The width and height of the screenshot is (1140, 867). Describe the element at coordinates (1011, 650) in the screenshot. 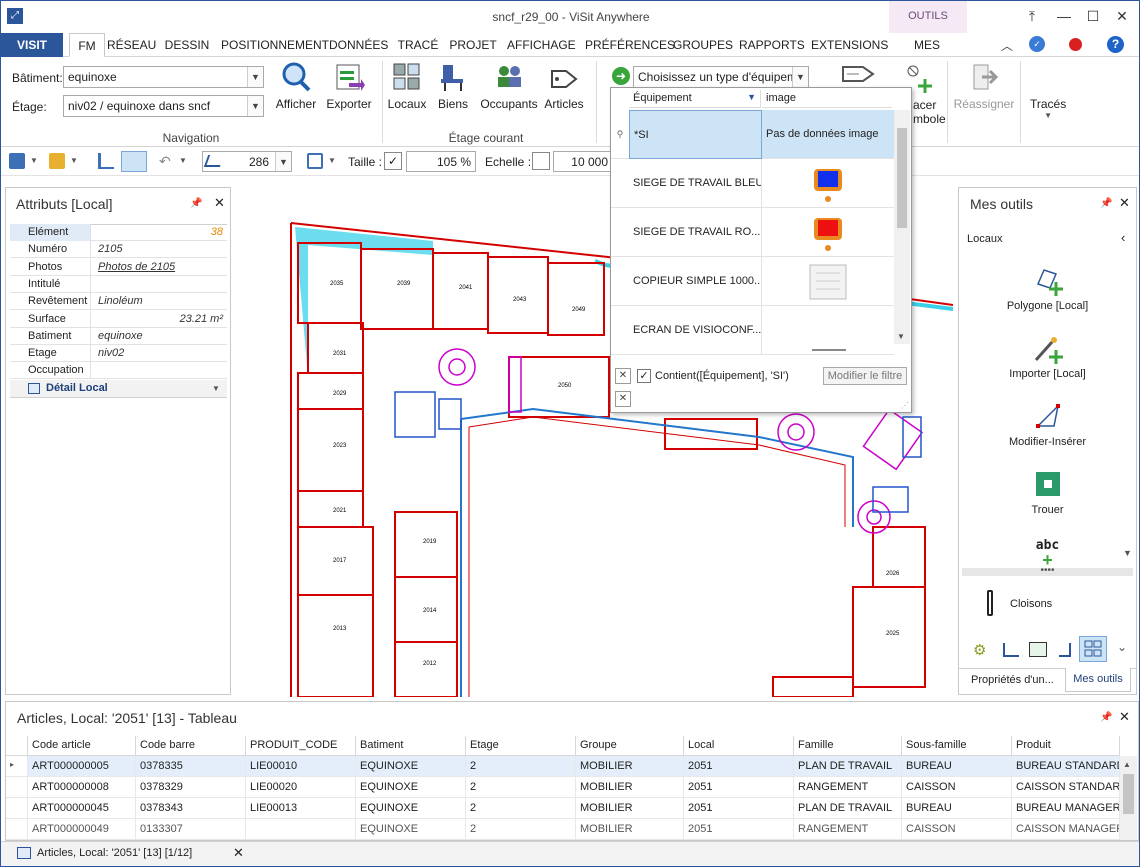

I see `furniture-icon` at that location.